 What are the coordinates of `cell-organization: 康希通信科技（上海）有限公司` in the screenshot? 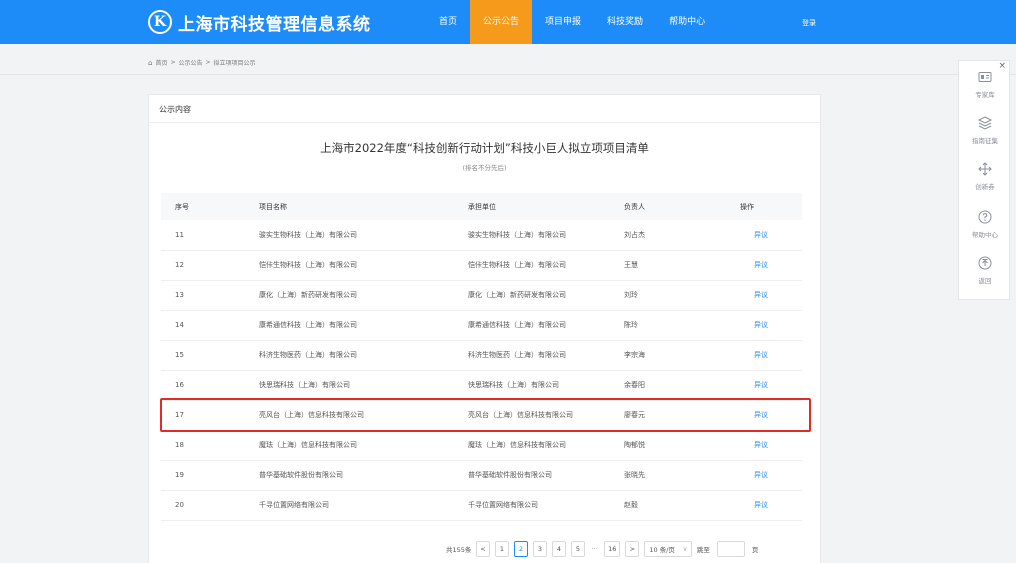 It's located at (532, 325).